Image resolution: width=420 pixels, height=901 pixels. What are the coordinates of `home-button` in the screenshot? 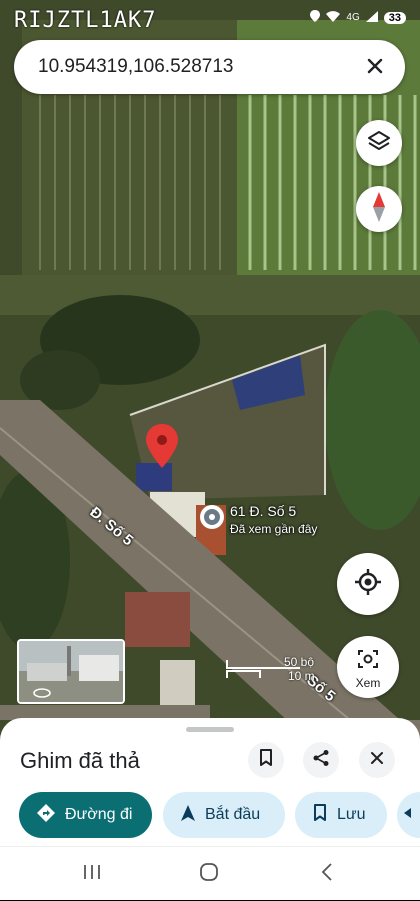 It's located at (209, 874).